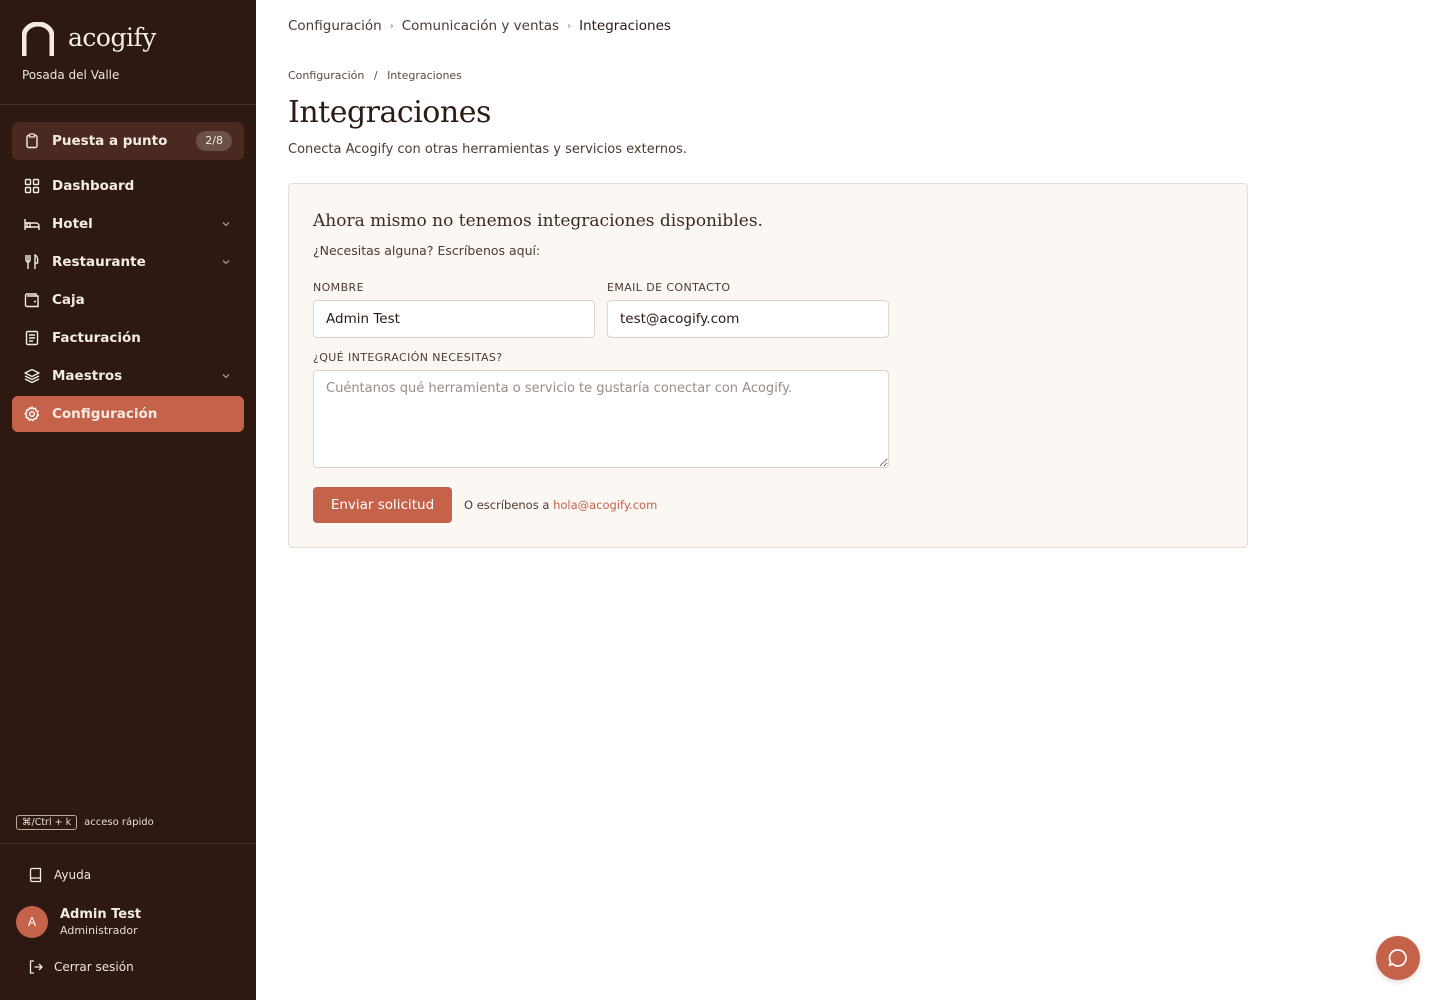 The width and height of the screenshot is (1440, 1000). I want to click on breadcrumb-item: Comunicación y ventas, so click(480, 26).